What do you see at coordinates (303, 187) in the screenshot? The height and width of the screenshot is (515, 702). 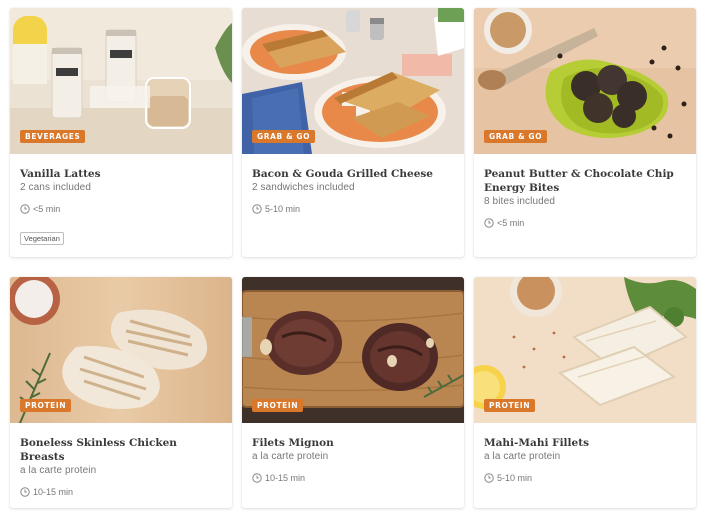 I see `meal-subtitle: 2 sandwiches included` at bounding box center [303, 187].